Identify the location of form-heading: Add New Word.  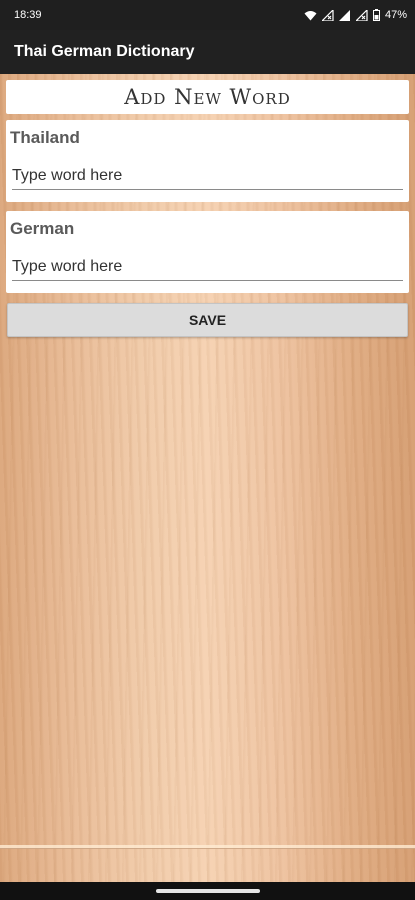
(207, 97).